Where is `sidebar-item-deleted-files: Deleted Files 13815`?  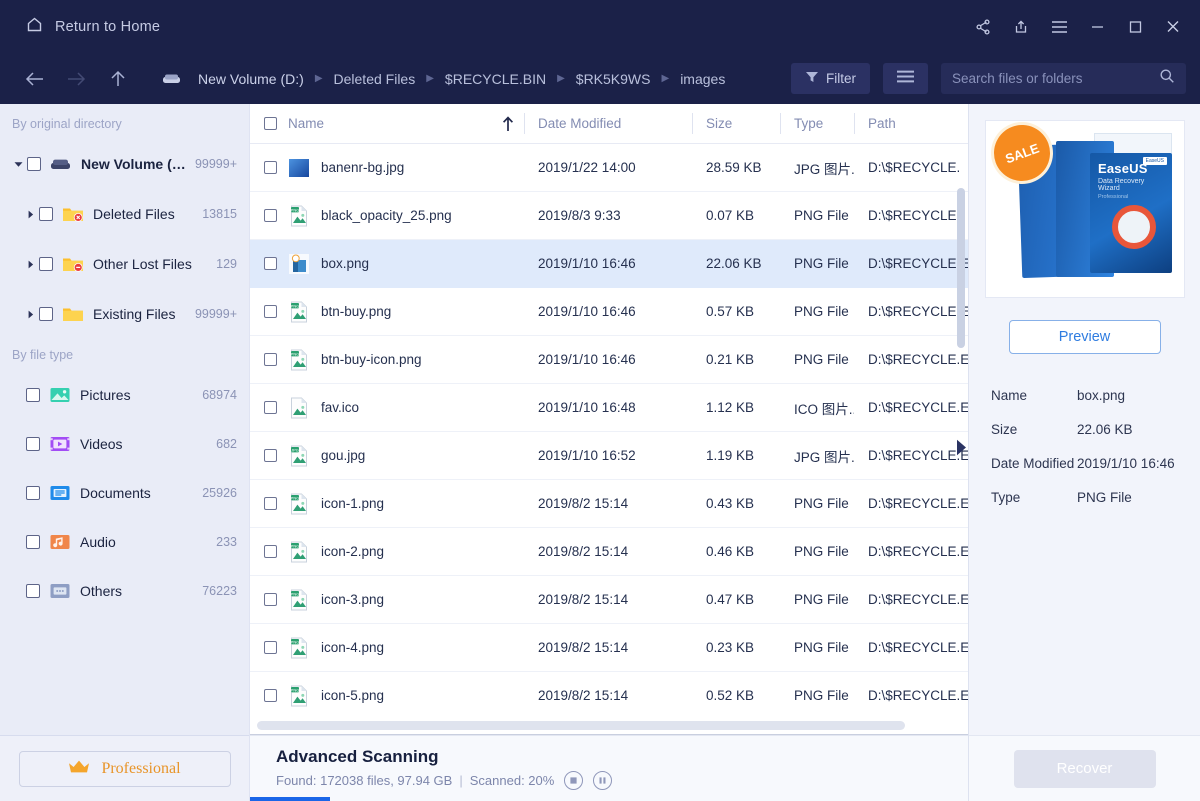 sidebar-item-deleted-files: Deleted Files 13815 is located at coordinates (124, 214).